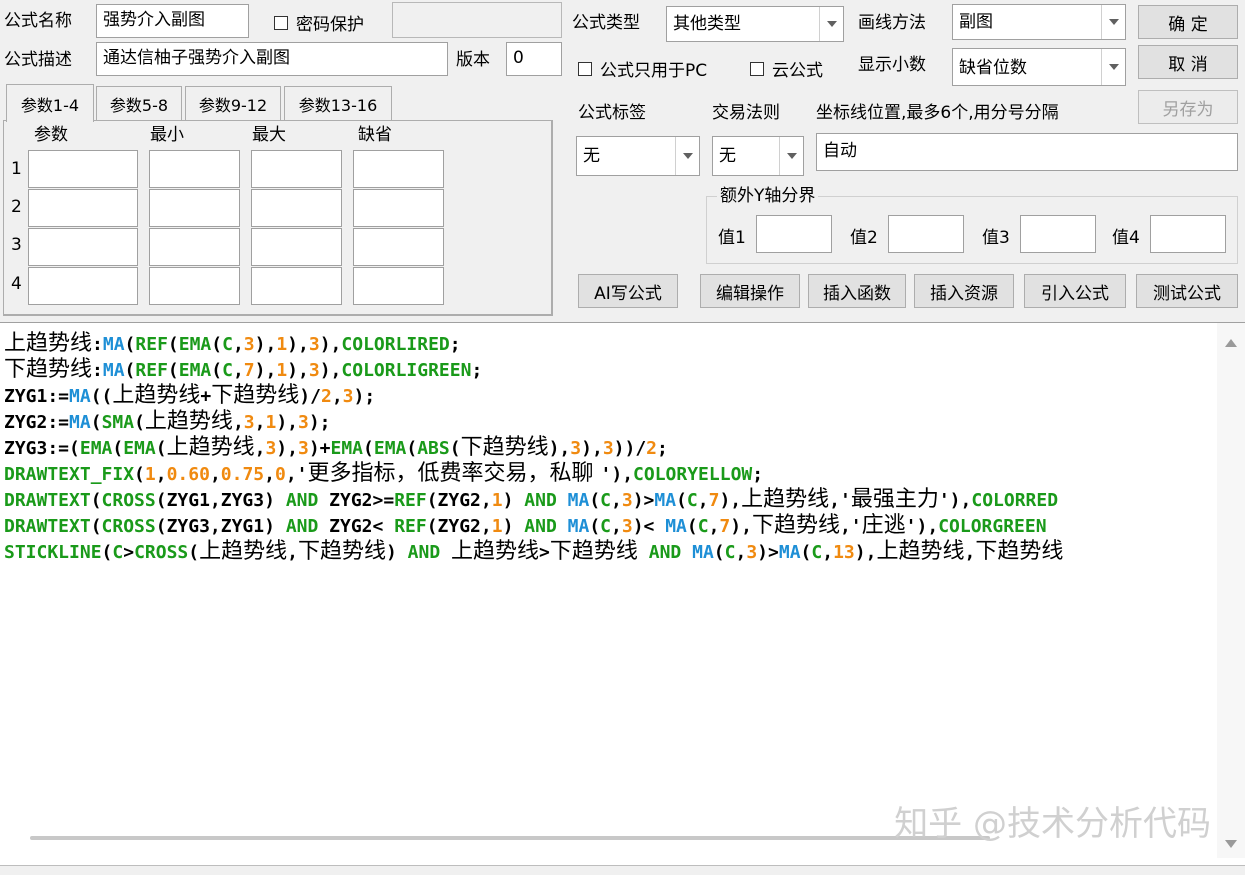  Describe the element at coordinates (534, 59) in the screenshot. I see `version-input: 0` at that location.